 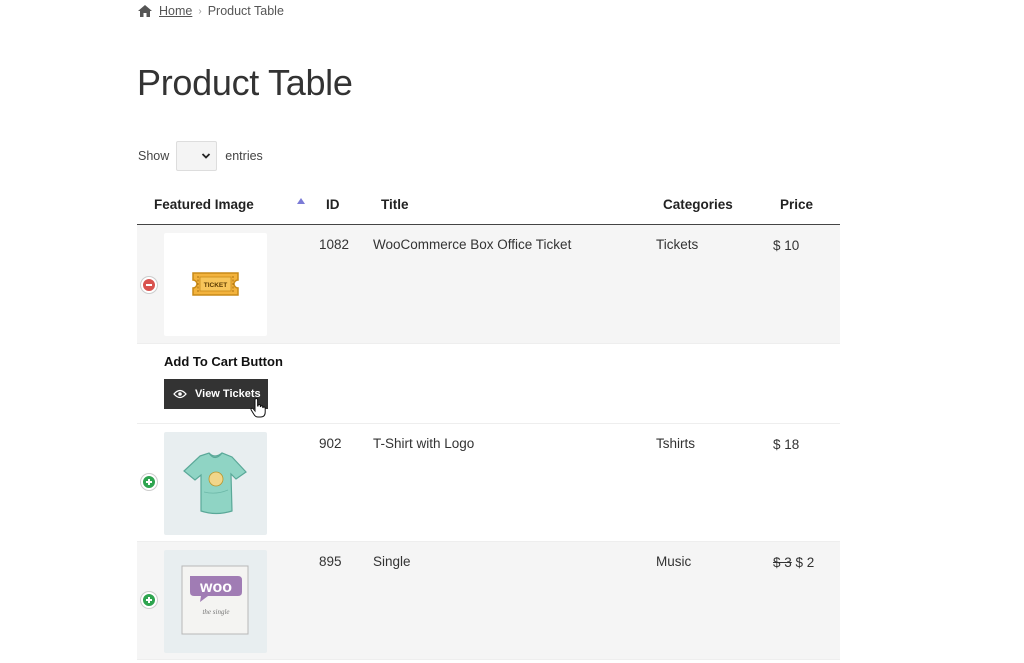 What do you see at coordinates (488, 483) in the screenshot?
I see `table-row: 902 T-Shirt with Logo Tshirts $ 18` at bounding box center [488, 483].